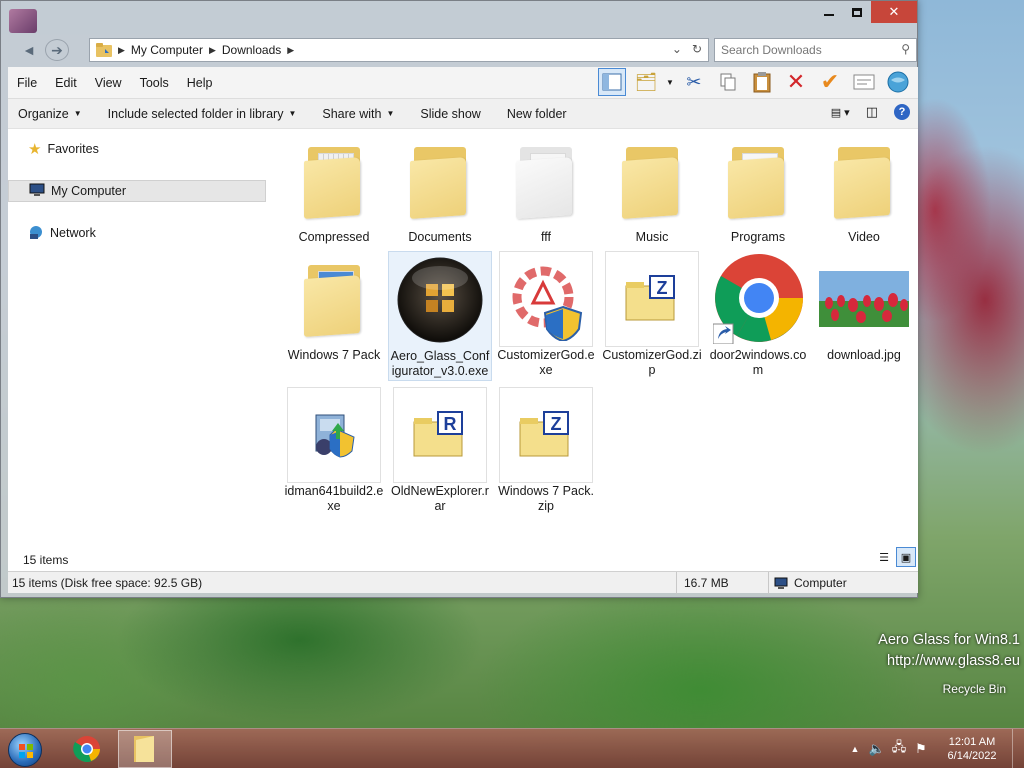  What do you see at coordinates (251, 50) in the screenshot?
I see `breadcrumb-downloads: Downloads` at bounding box center [251, 50].